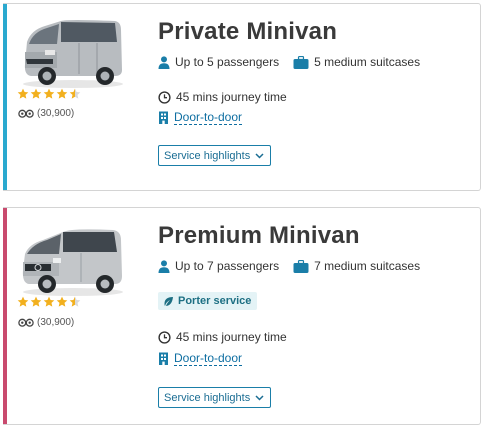 Image resolution: width=484 pixels, height=430 pixels. What do you see at coordinates (259, 235) in the screenshot?
I see `vehicle-title: Premium Minivan` at bounding box center [259, 235].